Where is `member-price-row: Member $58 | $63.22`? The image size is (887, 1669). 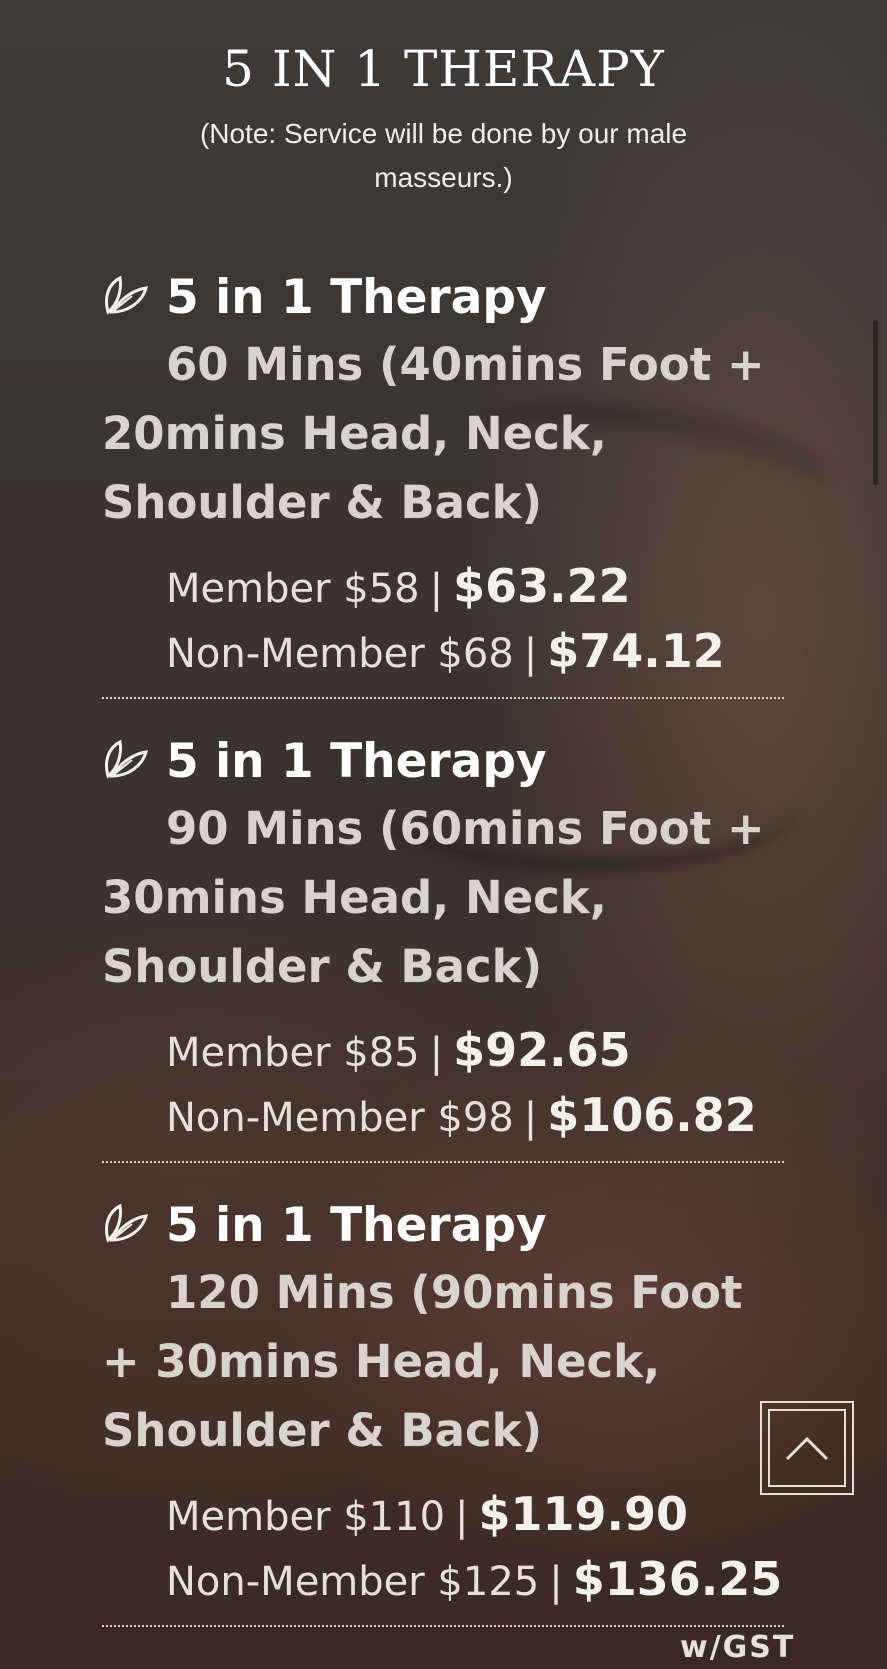
member-price-row: Member $58 | $63.22 is located at coordinates (398, 587).